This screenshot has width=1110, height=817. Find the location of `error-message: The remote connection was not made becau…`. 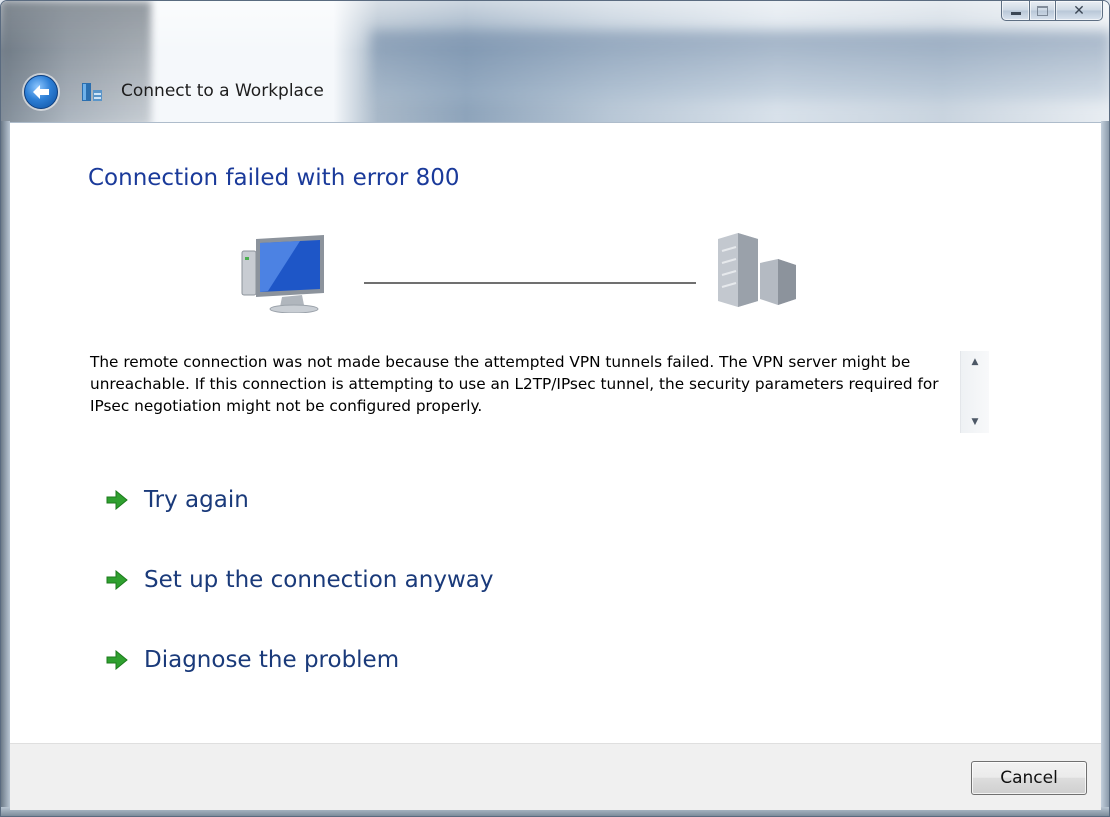

error-message: The remote connection was not made becau… is located at coordinates (514, 384).